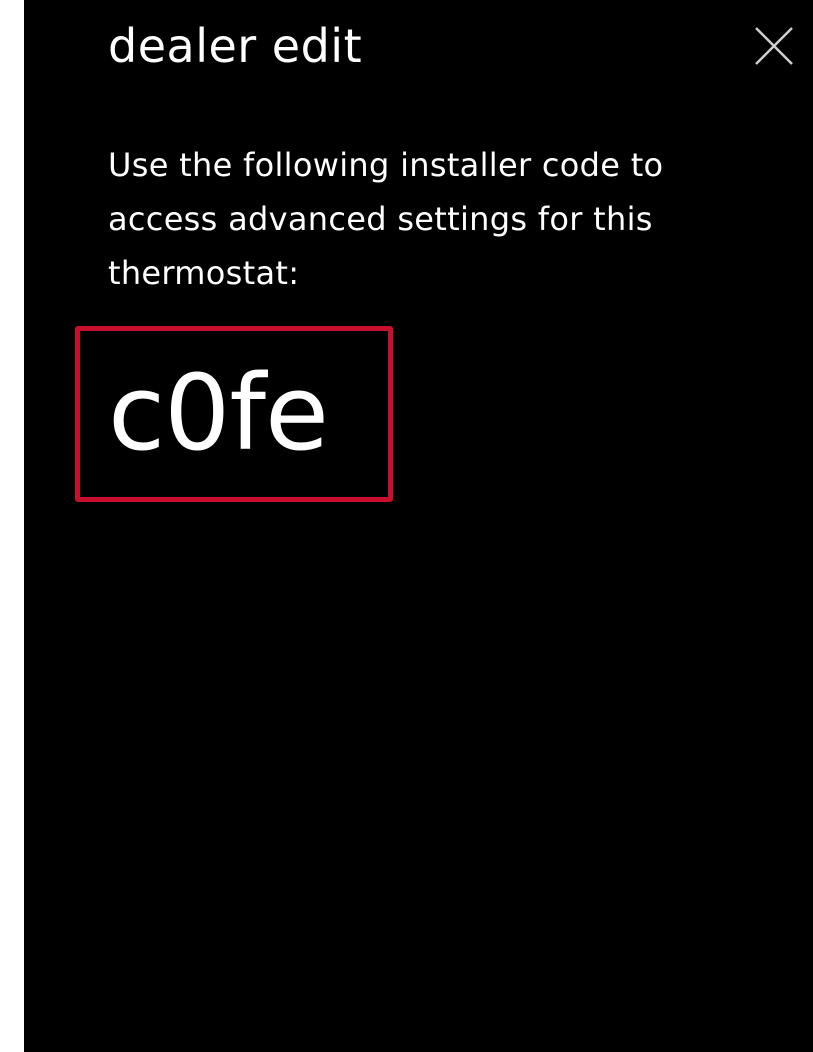 The height and width of the screenshot is (1052, 813). I want to click on page-title: dealer edit, so click(235, 46).